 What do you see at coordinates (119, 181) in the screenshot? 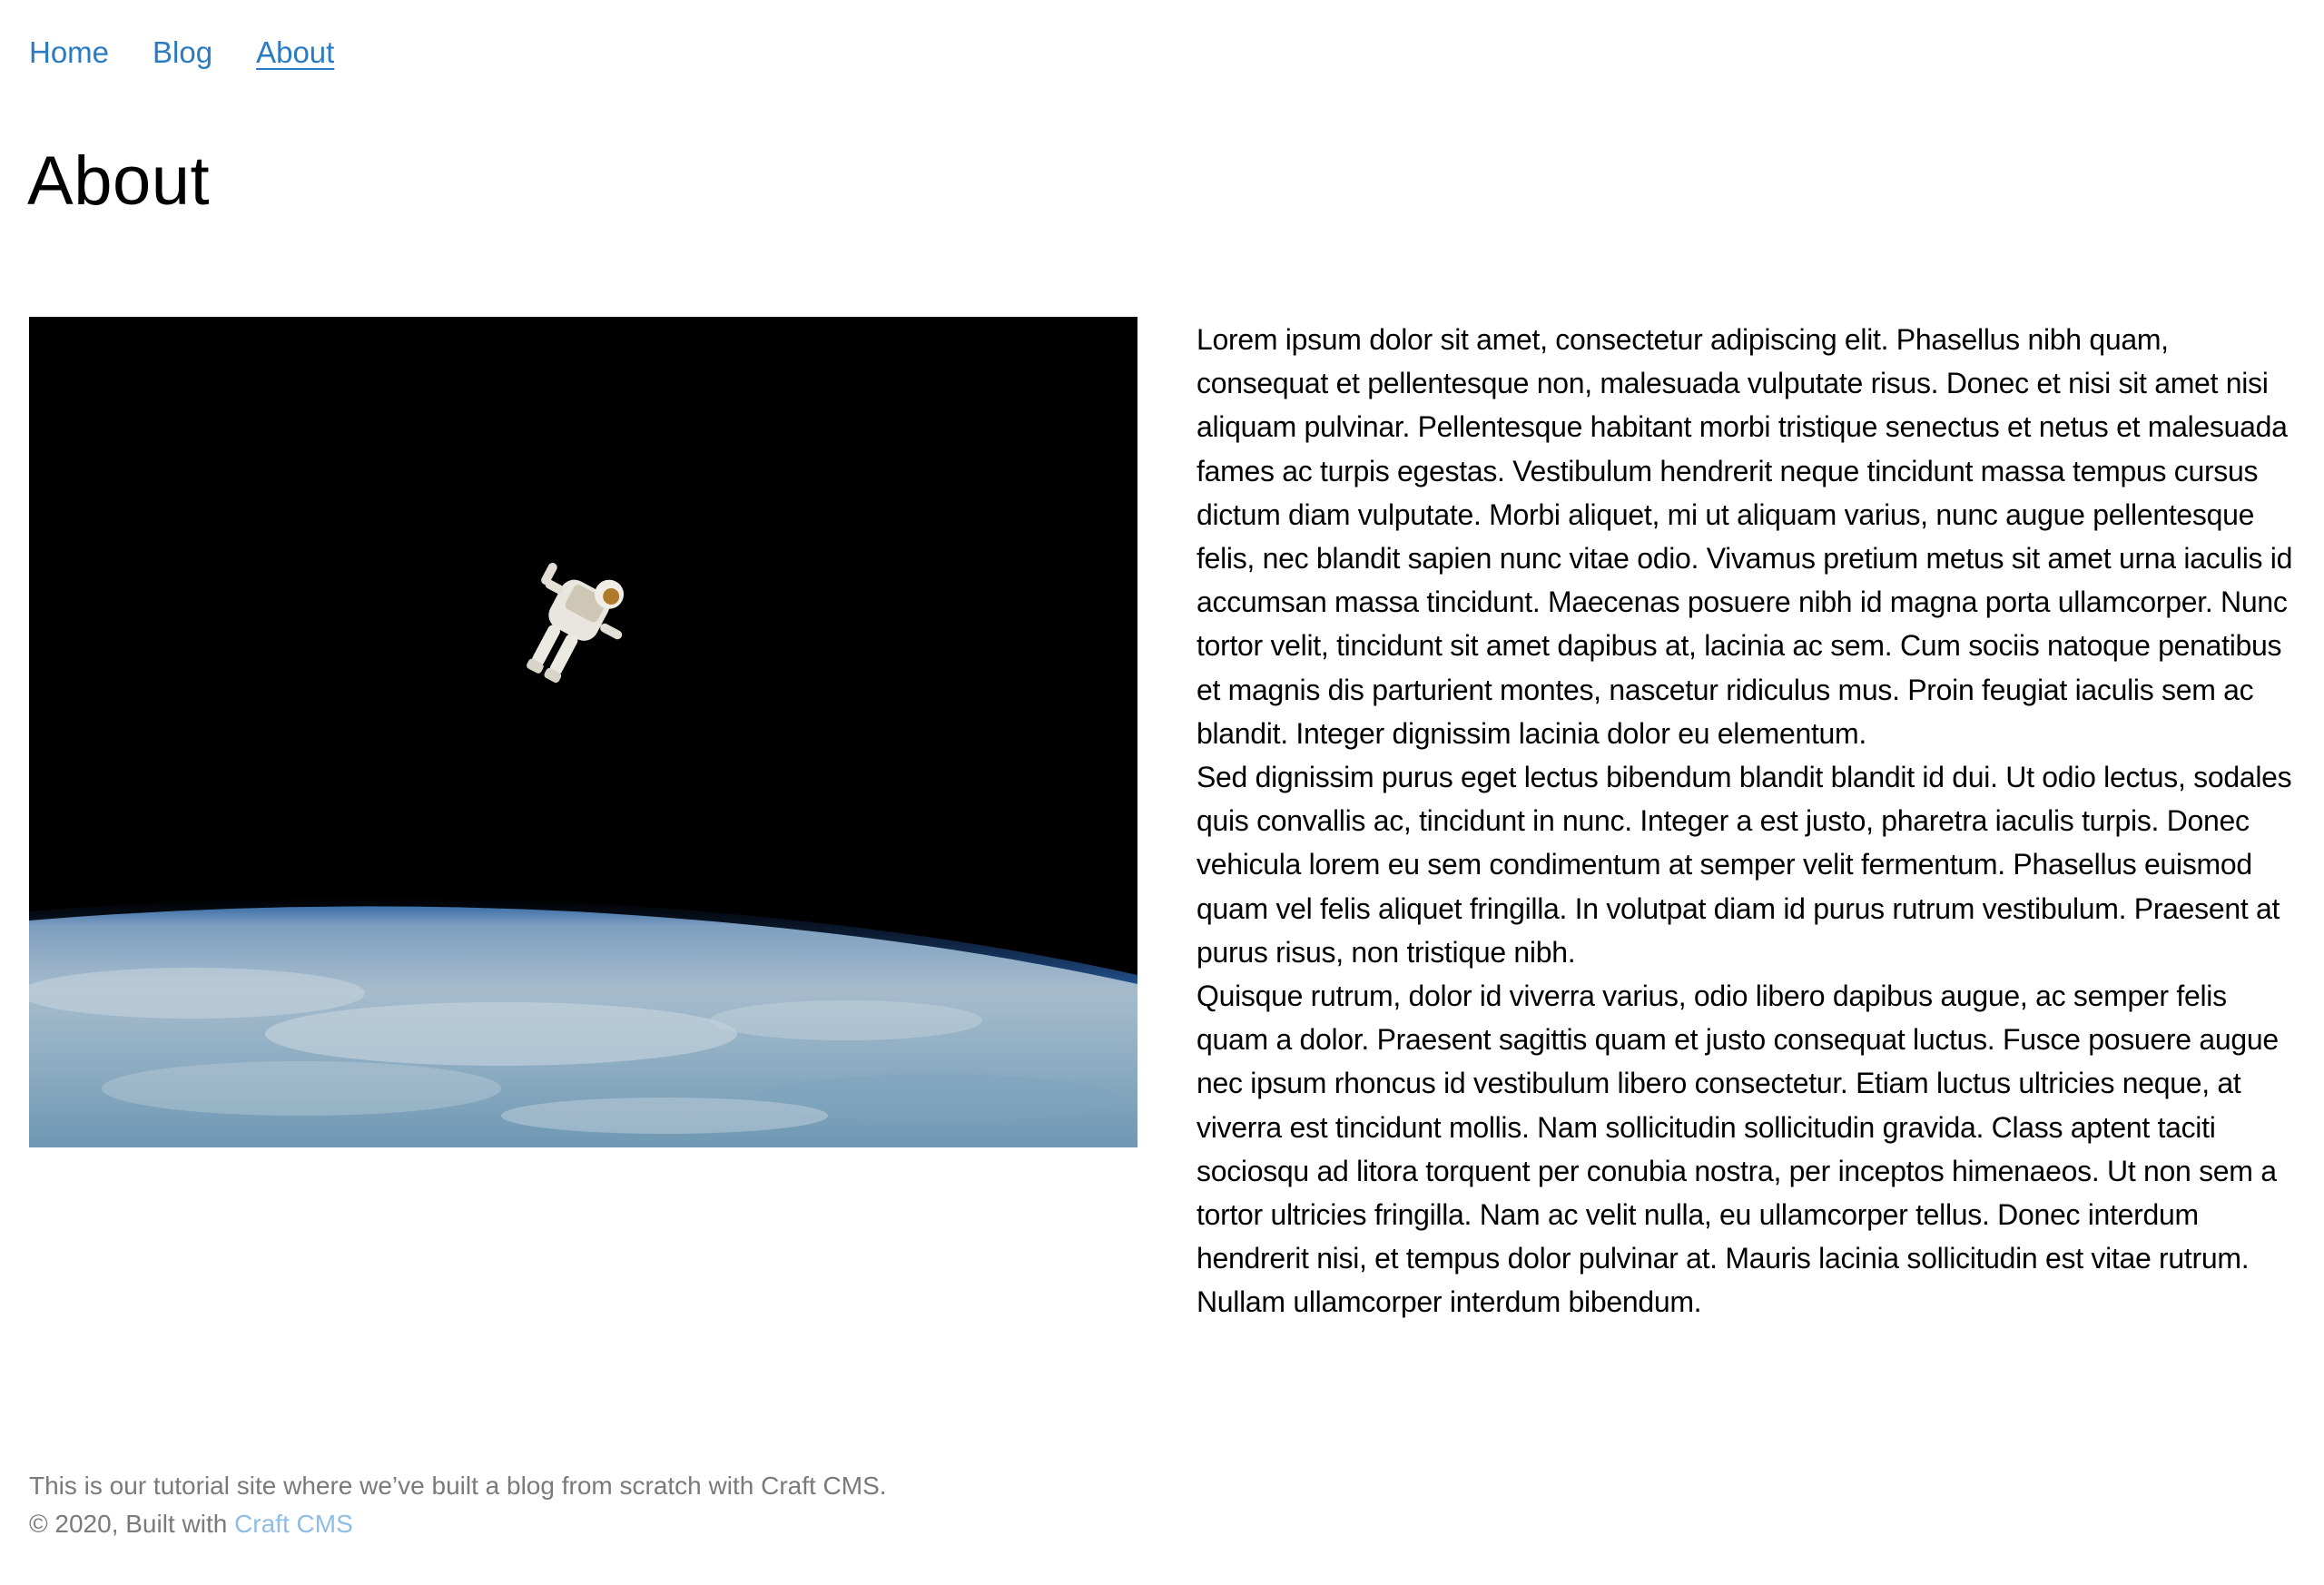
I see `page-title: About` at bounding box center [119, 181].